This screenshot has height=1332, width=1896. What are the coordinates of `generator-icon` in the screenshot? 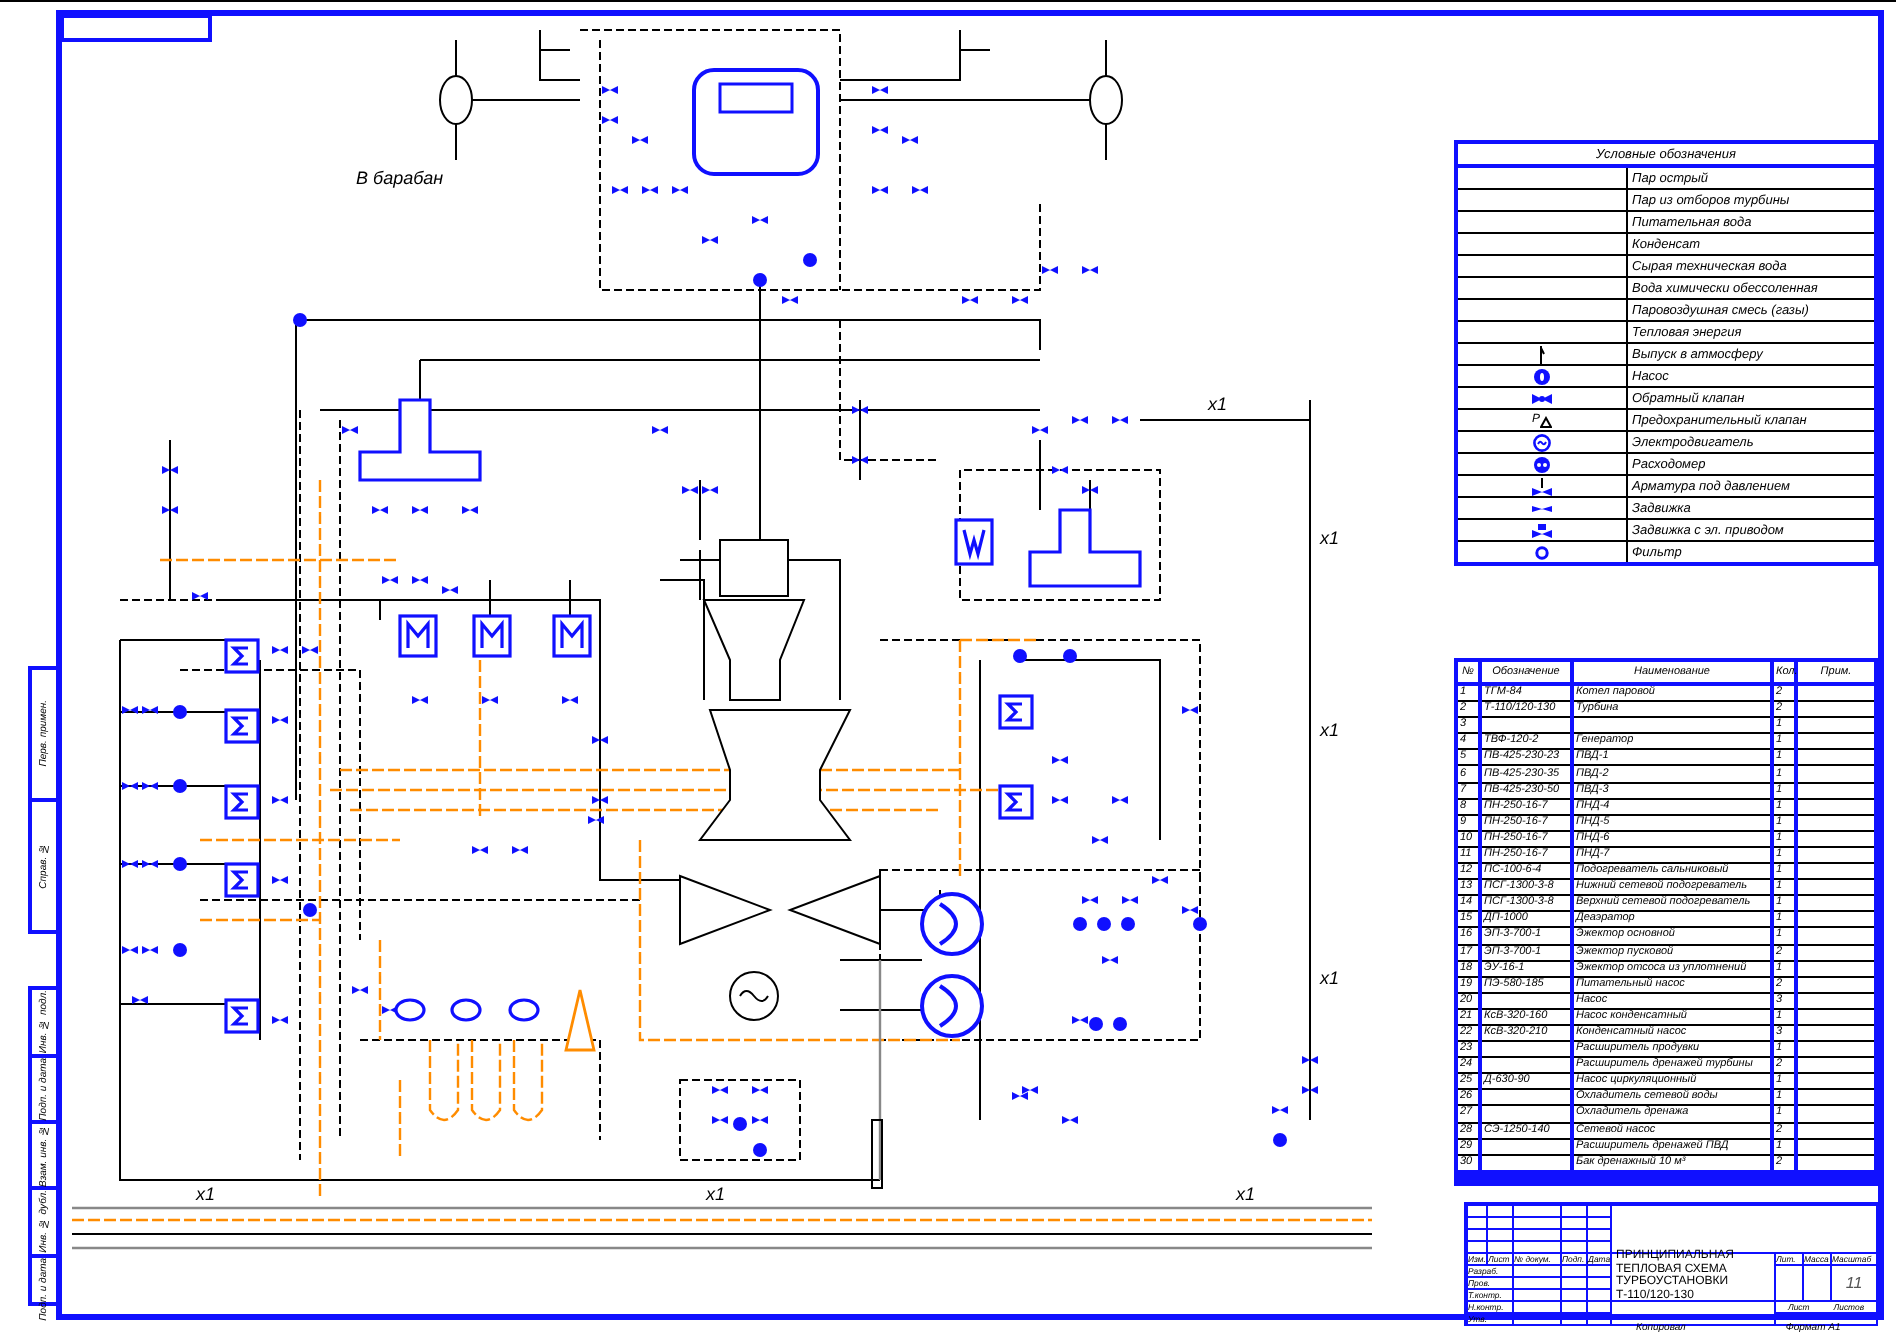 It's located at (754, 996).